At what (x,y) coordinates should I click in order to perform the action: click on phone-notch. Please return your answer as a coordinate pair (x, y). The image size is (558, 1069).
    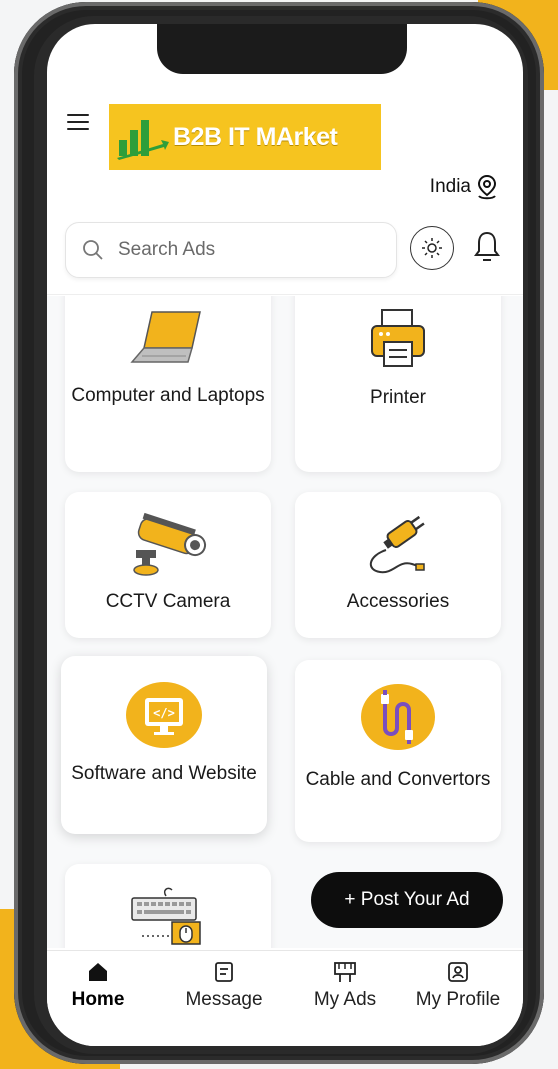
    Looking at the image, I should click on (282, 49).